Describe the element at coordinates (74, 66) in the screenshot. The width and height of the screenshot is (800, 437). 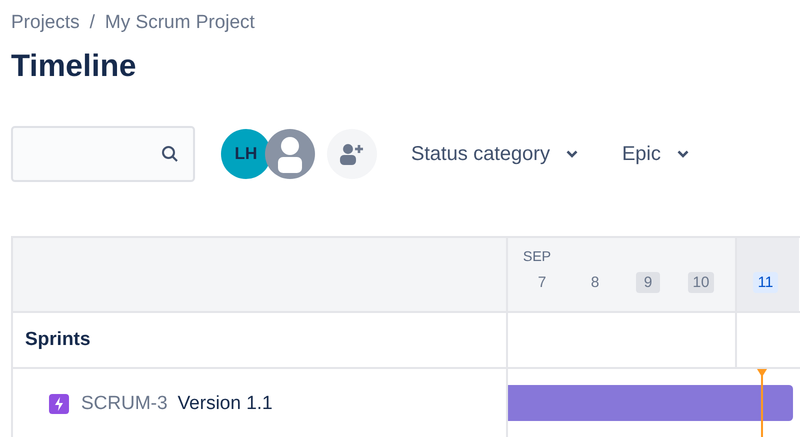
I see `page-title: Timeline` at that location.